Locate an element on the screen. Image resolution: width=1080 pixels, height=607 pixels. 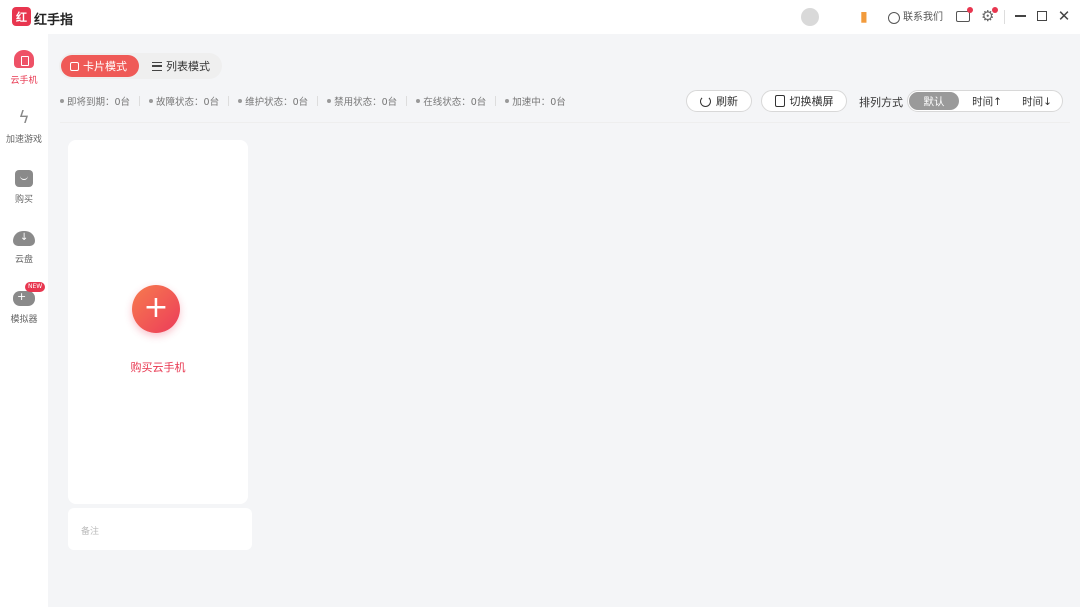
status-expiring: 即将到期：0台 is located at coordinates (95, 101).